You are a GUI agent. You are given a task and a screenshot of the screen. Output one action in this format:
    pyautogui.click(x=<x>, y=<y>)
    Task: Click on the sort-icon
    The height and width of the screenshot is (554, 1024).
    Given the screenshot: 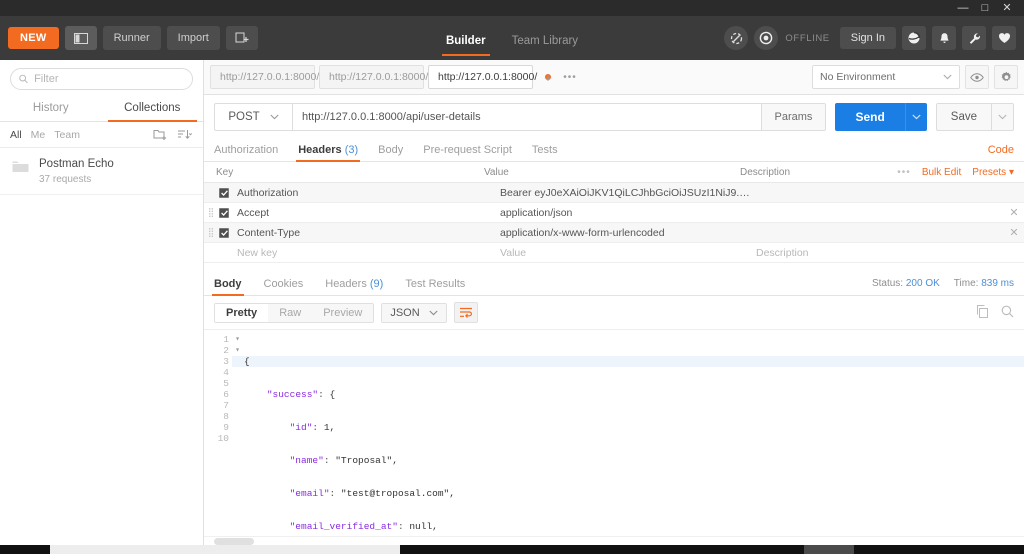 What is the action you would take?
    pyautogui.click(x=185, y=134)
    